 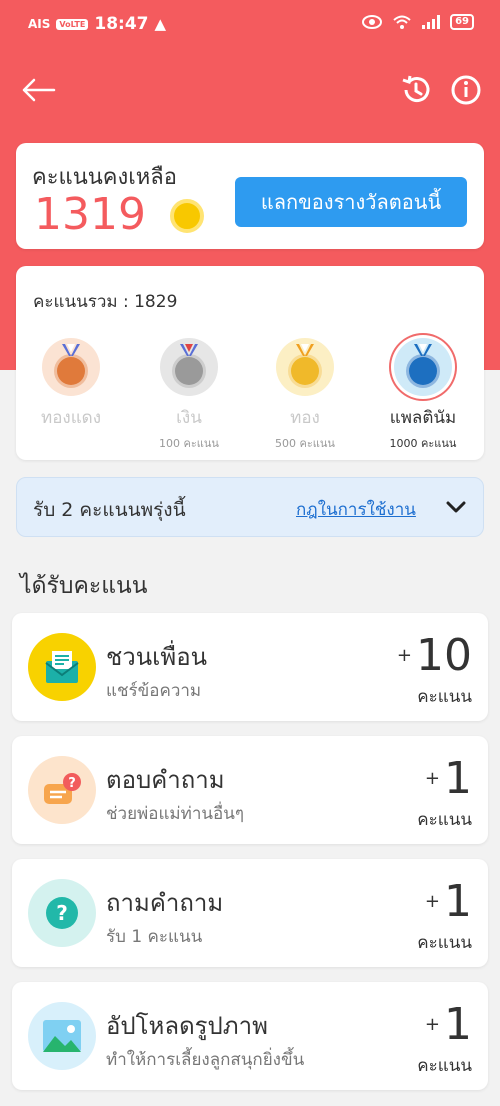 I want to click on task-subtitle: แชร์ข้อความ, so click(x=154, y=691).